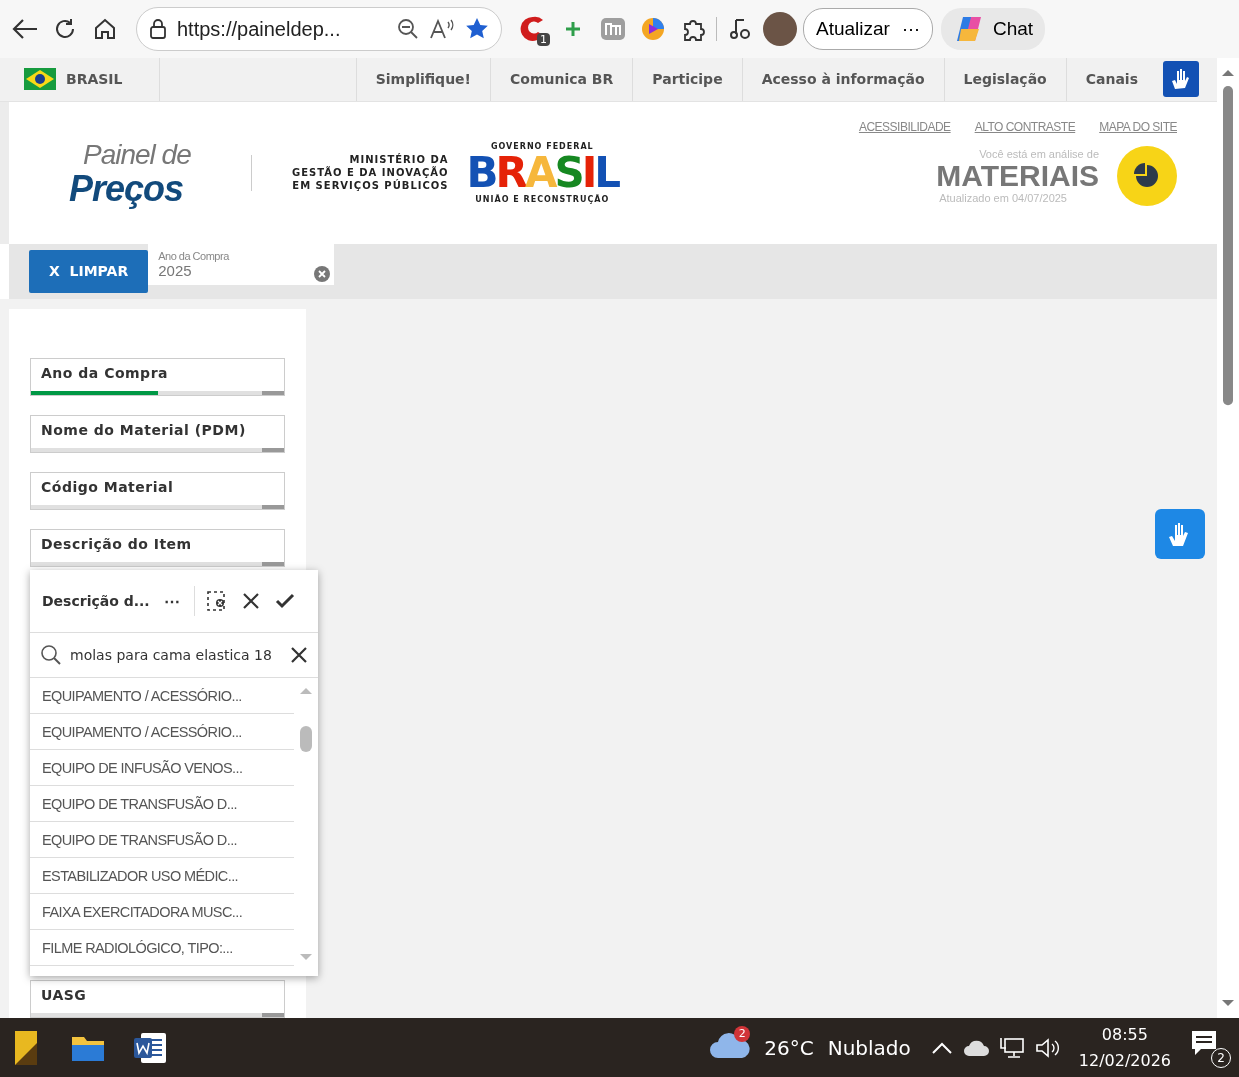 The width and height of the screenshot is (1239, 1077). I want to click on search-icon, so click(51, 655).